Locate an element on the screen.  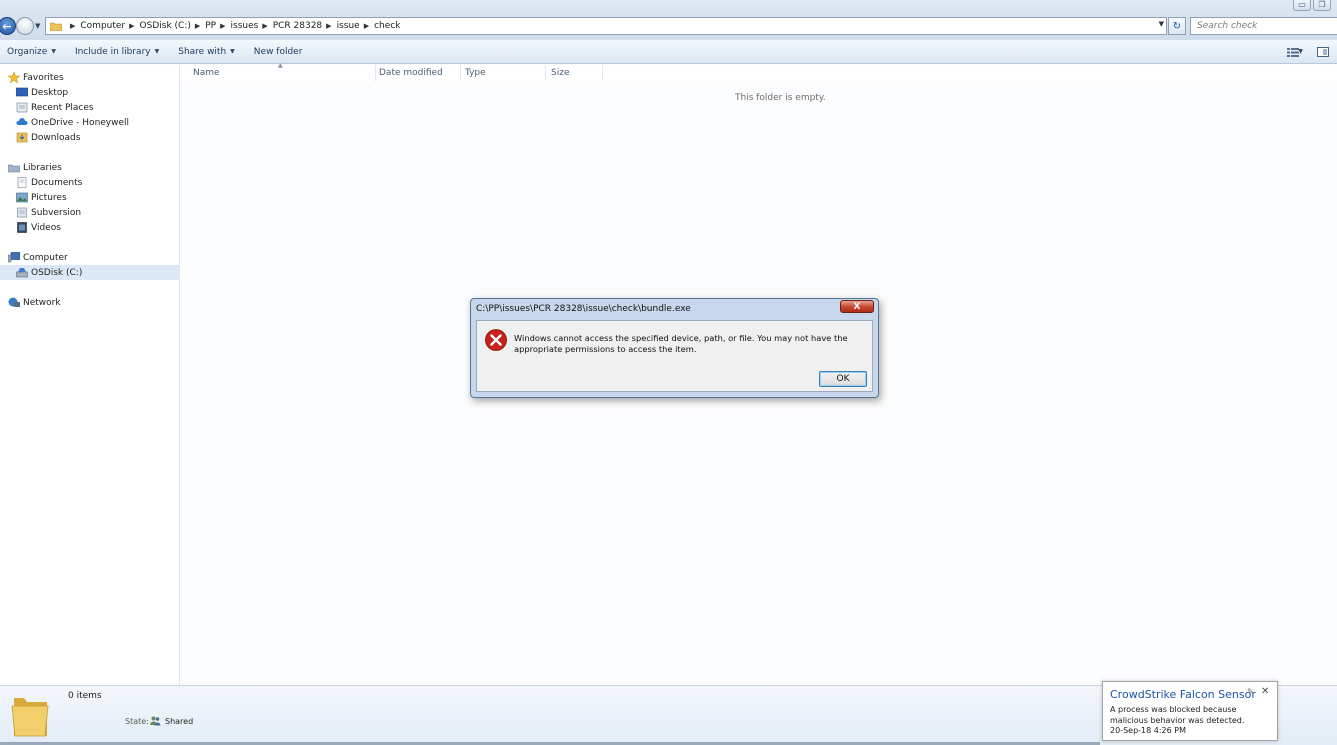
breadcrumb-issue: issue is located at coordinates (348, 26).